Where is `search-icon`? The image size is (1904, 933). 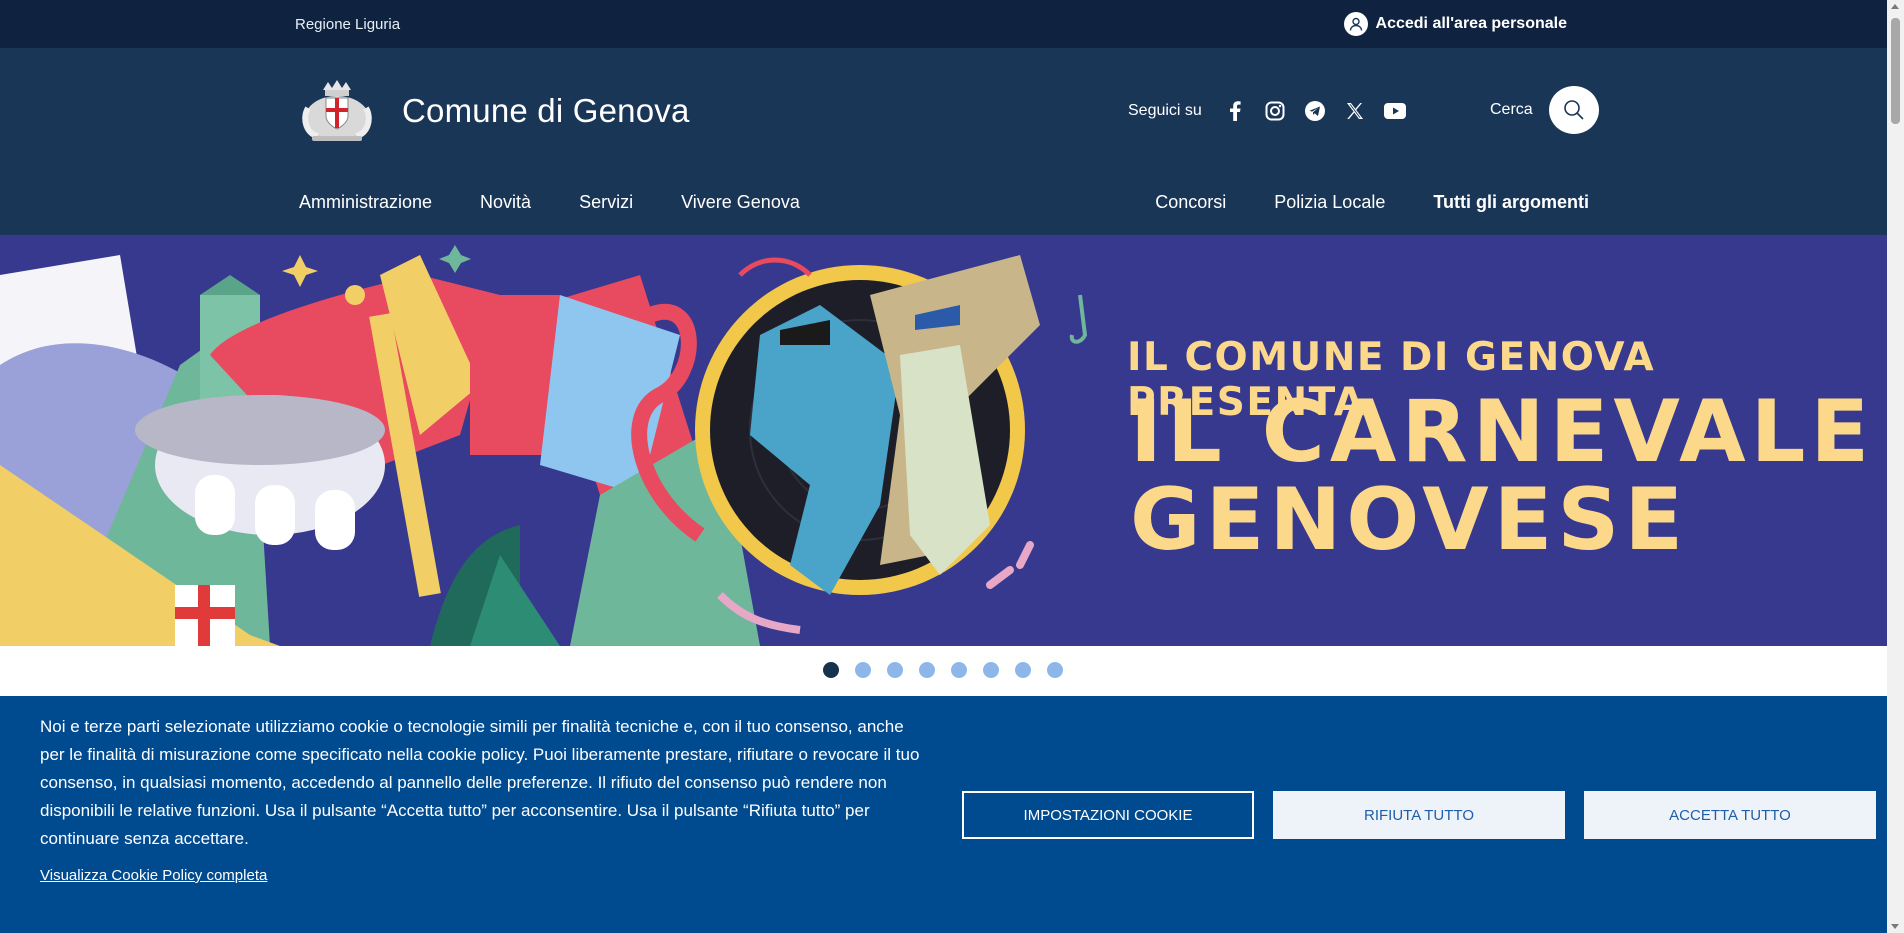
search-icon is located at coordinates (1573, 110).